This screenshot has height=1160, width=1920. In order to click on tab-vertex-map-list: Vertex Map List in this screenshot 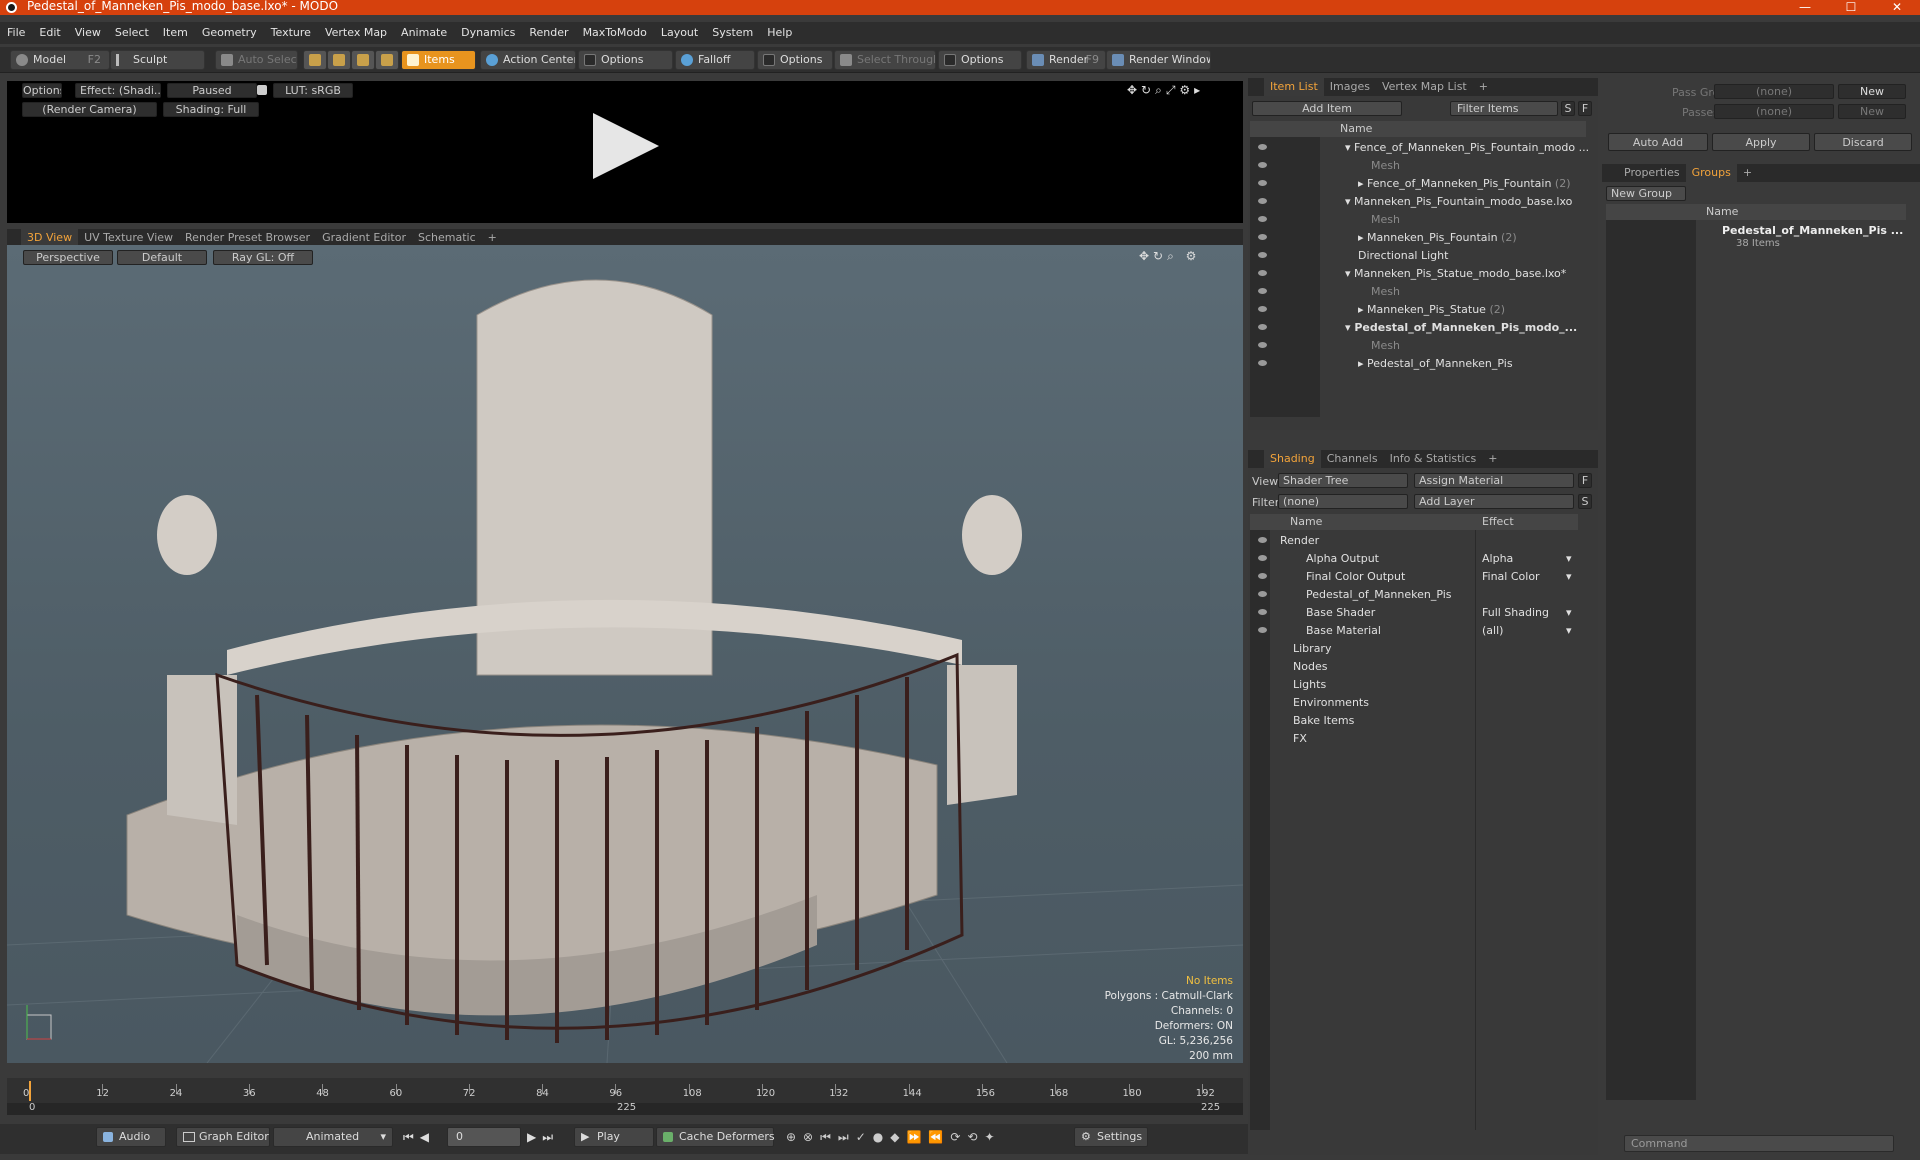, I will do `click(1424, 87)`.